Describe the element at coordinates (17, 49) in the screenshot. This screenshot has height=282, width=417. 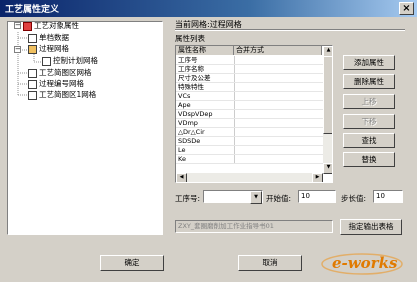
I see `tree-collapse-toggle-process: −` at that location.